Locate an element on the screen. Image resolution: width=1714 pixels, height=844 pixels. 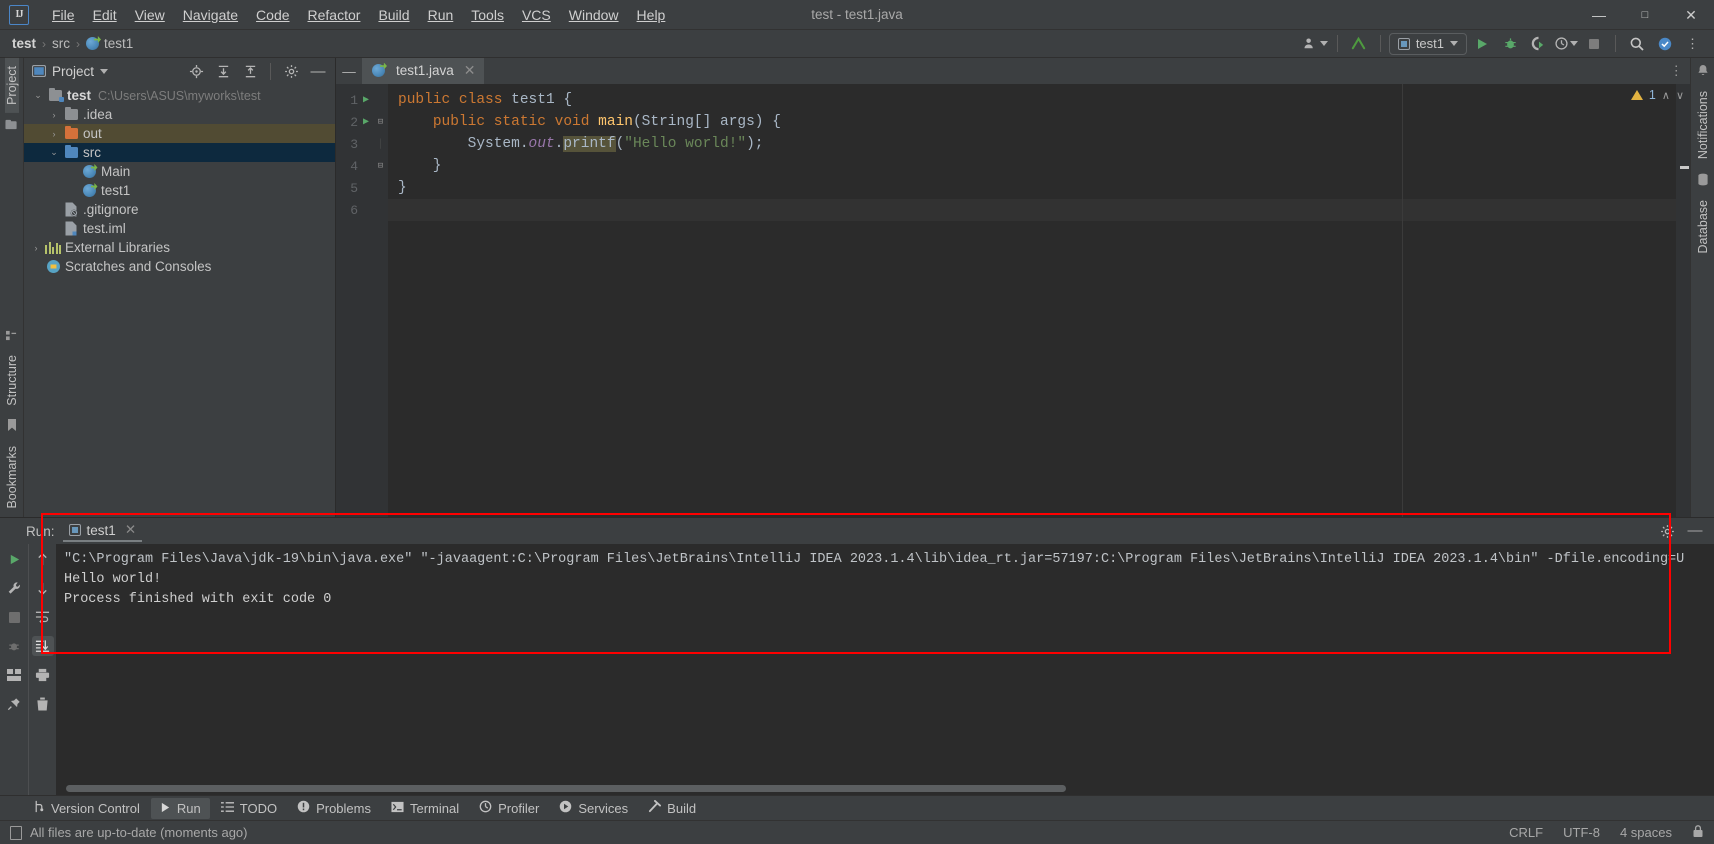
line-separator-indicator: CRLF is located at coordinates (1526, 832).